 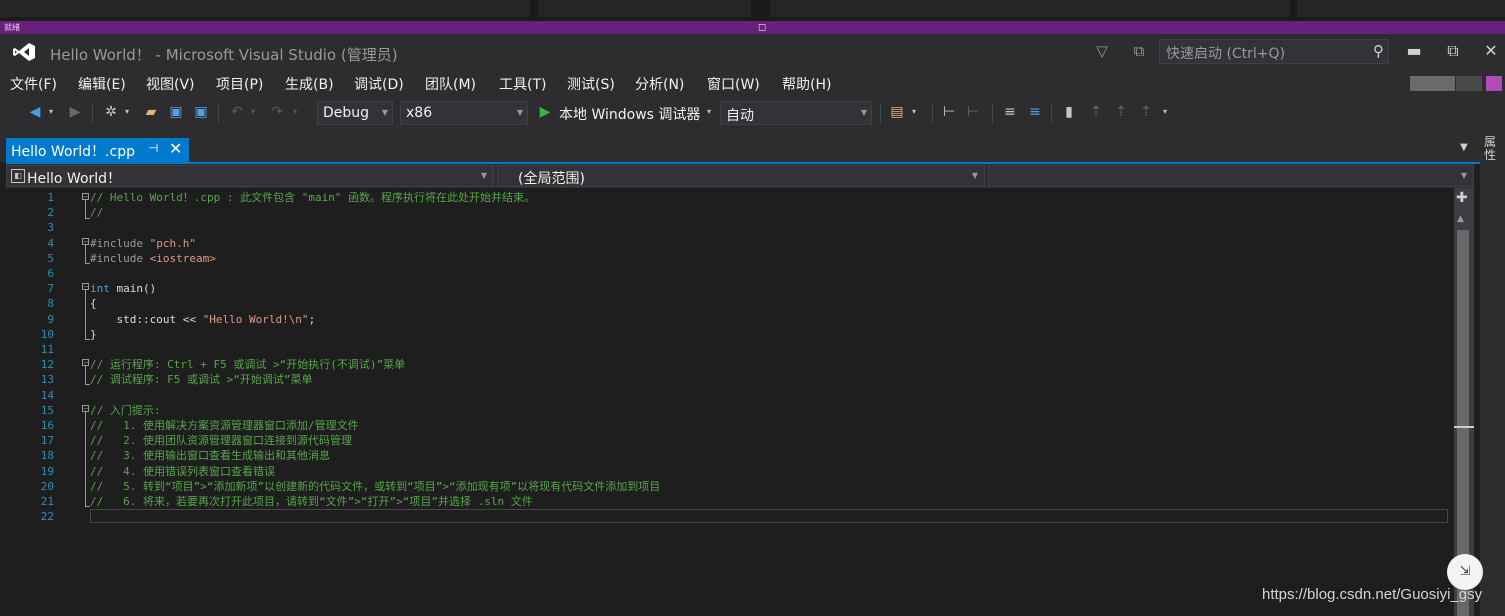 I want to click on chevron-down-icon: ▼, so click(x=519, y=112).